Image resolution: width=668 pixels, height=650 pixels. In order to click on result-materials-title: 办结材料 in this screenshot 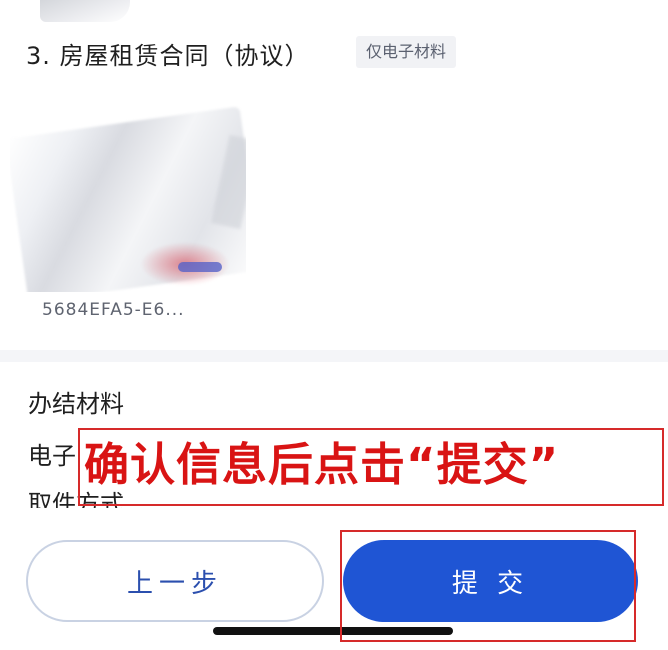, I will do `click(76, 404)`.